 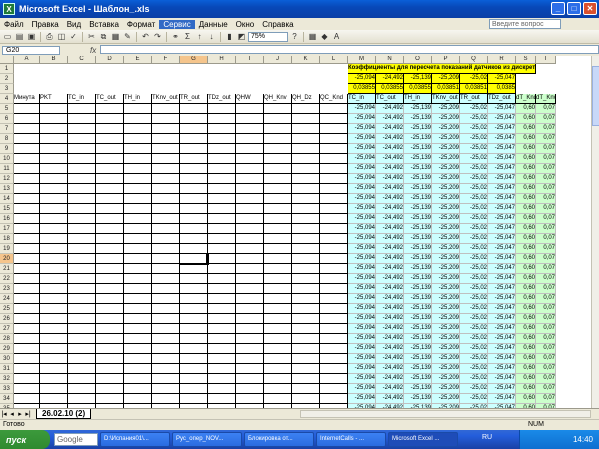 What do you see at coordinates (82, 60) in the screenshot?
I see `column-header: C` at bounding box center [82, 60].